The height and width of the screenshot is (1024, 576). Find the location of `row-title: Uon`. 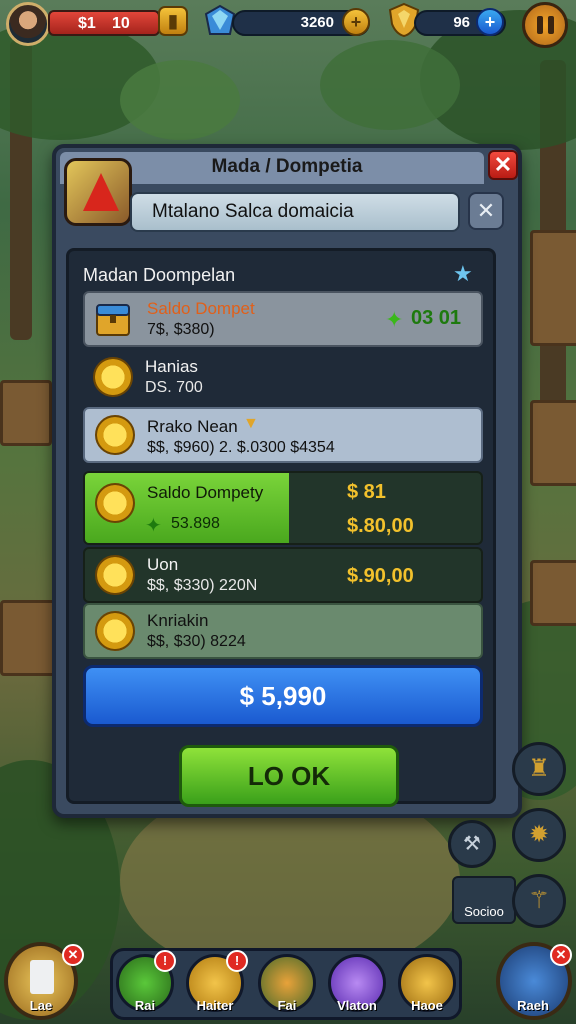

row-title: Uon is located at coordinates (163, 564).